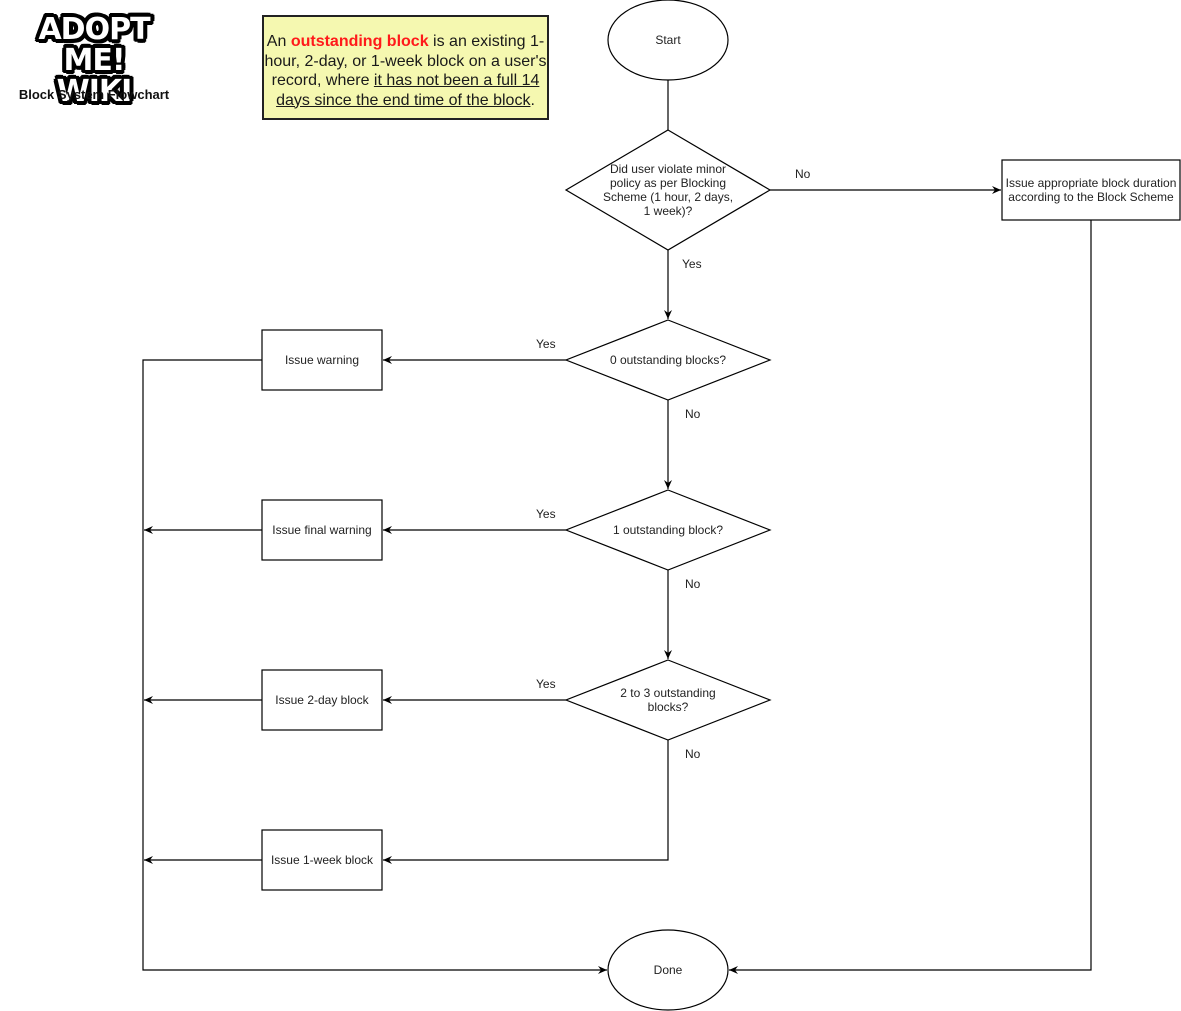  What do you see at coordinates (278, 41) in the screenshot?
I see `note-prefix: An` at bounding box center [278, 41].